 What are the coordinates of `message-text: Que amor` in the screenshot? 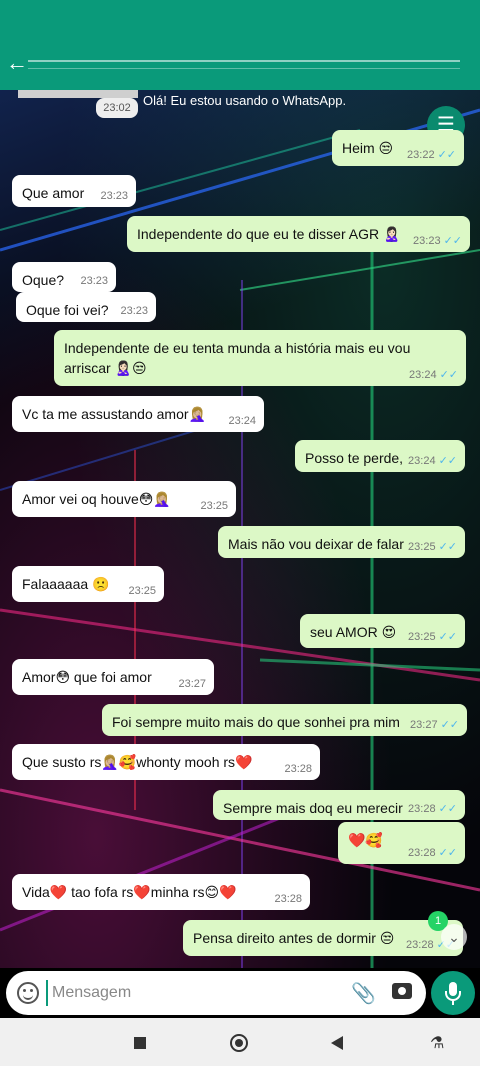 It's located at (53, 193).